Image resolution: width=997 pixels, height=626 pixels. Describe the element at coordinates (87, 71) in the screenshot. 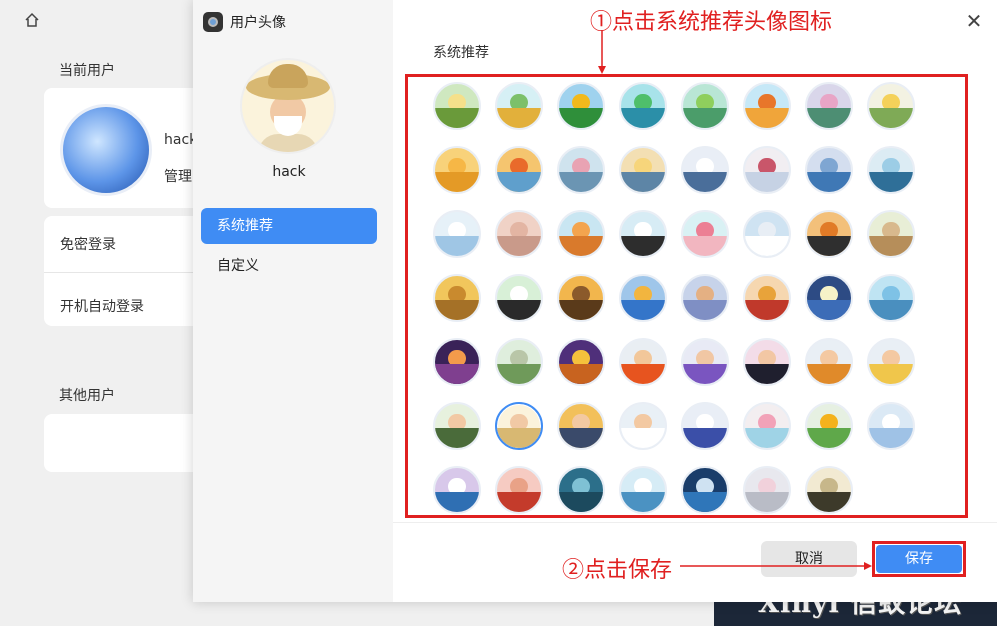

I see `current-user-heading: 当前用户` at that location.